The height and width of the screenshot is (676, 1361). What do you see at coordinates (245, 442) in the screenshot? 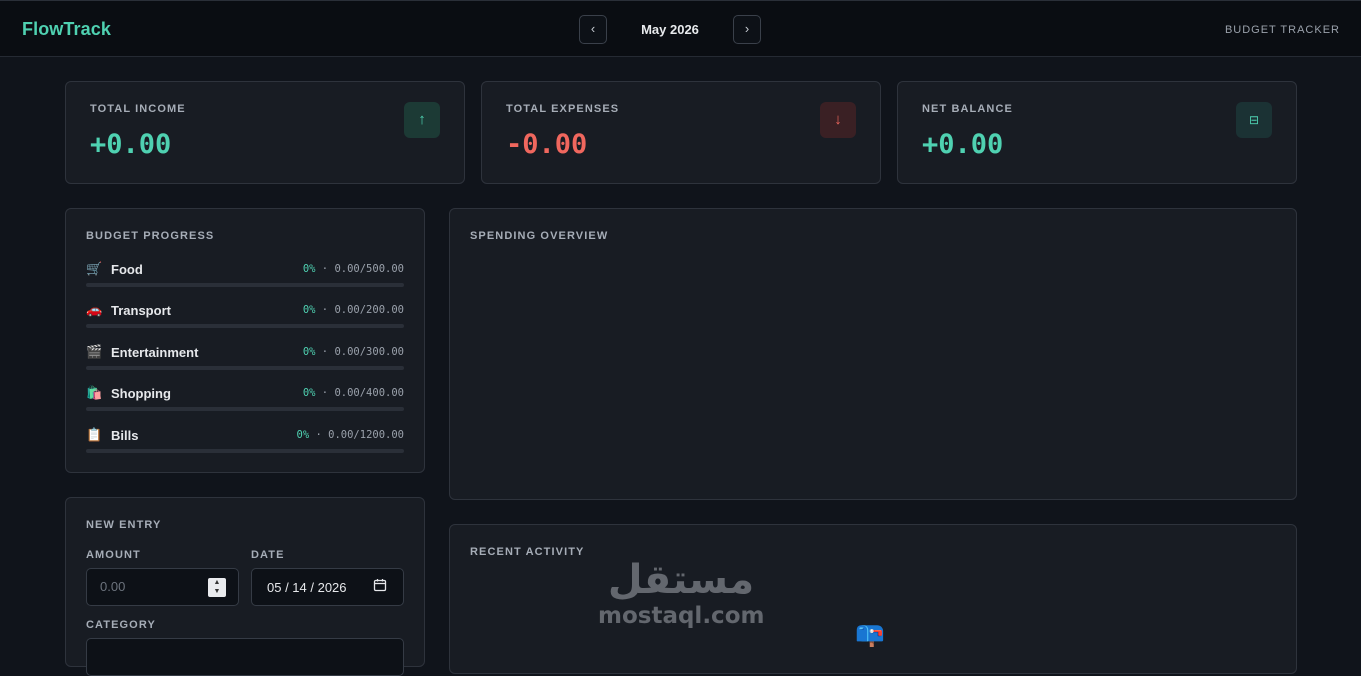
I see `budget-row-bills: 📋 Bills 0% · 0.00/1200.00` at bounding box center [245, 442].